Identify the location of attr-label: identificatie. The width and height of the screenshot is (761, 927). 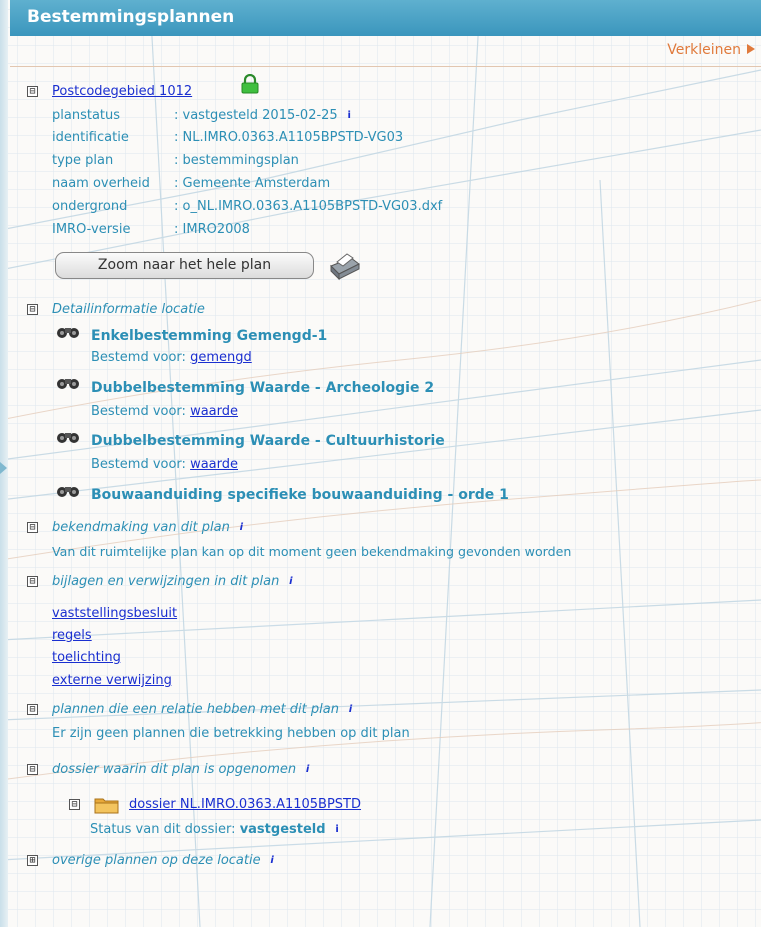
(90, 137).